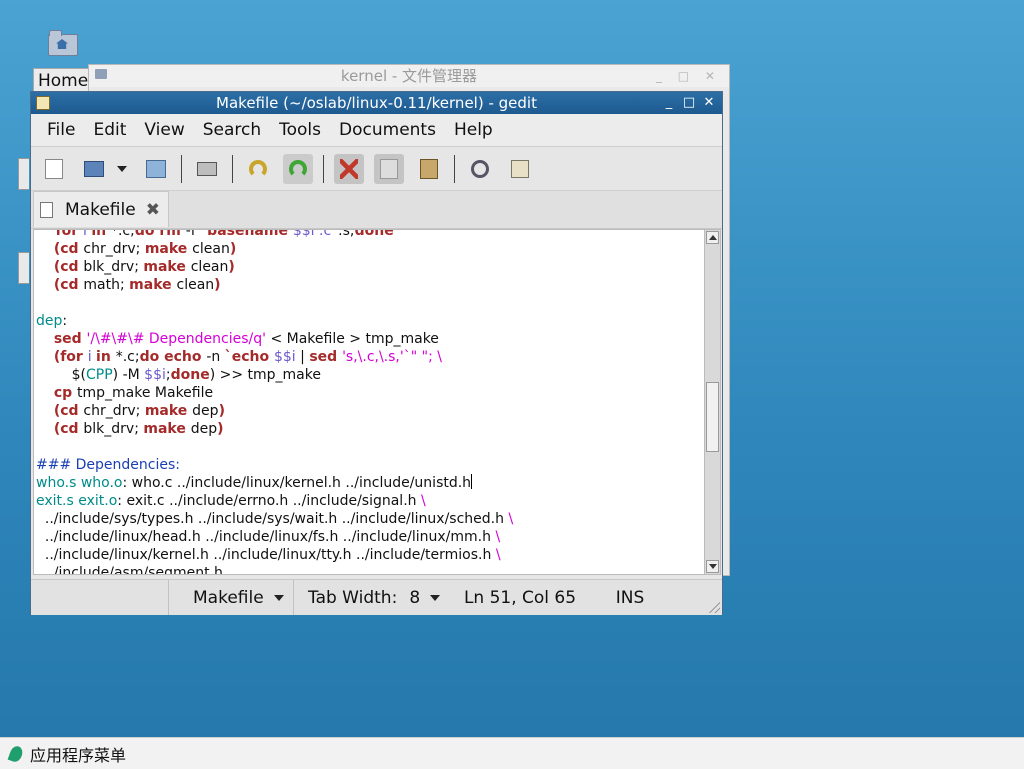 This screenshot has width=1024, height=769. What do you see at coordinates (274, 411) in the screenshot?
I see `code-line: (cd chr_drv; make dep)` at bounding box center [274, 411].